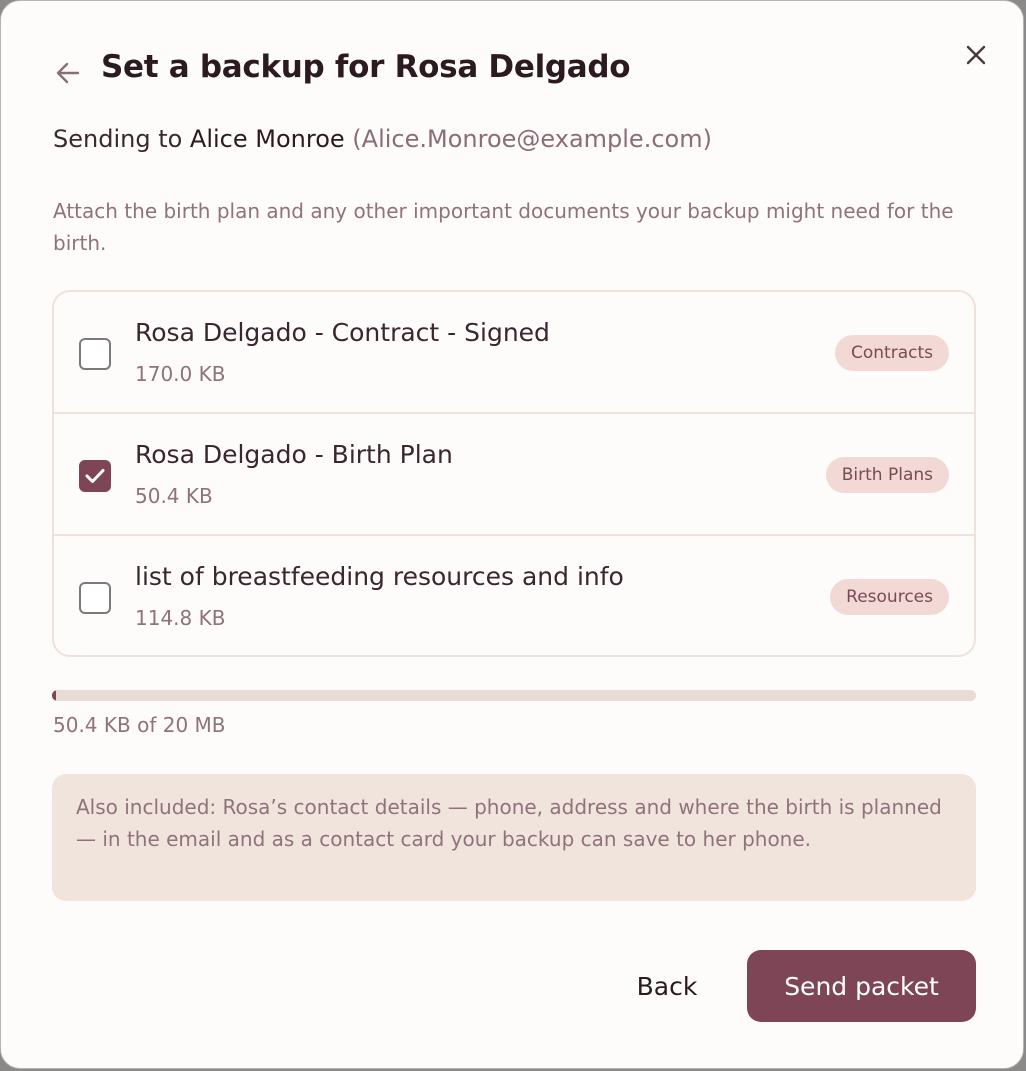  Describe the element at coordinates (180, 374) in the screenshot. I see `document-size: 170.0 KB` at that location.